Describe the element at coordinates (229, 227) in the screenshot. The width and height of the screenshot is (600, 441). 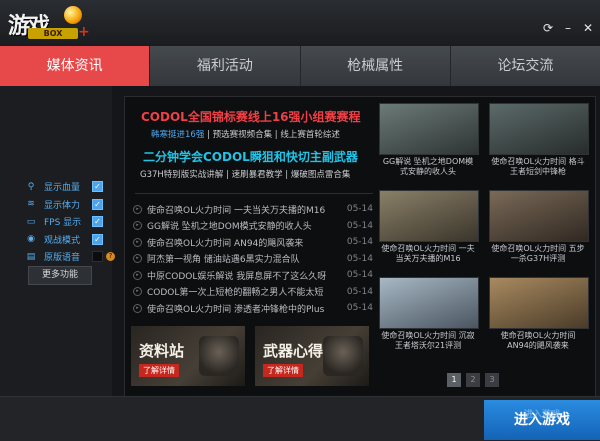
I see `news-title: GG解说 坠机之地DOM模式安静的收人头` at that location.